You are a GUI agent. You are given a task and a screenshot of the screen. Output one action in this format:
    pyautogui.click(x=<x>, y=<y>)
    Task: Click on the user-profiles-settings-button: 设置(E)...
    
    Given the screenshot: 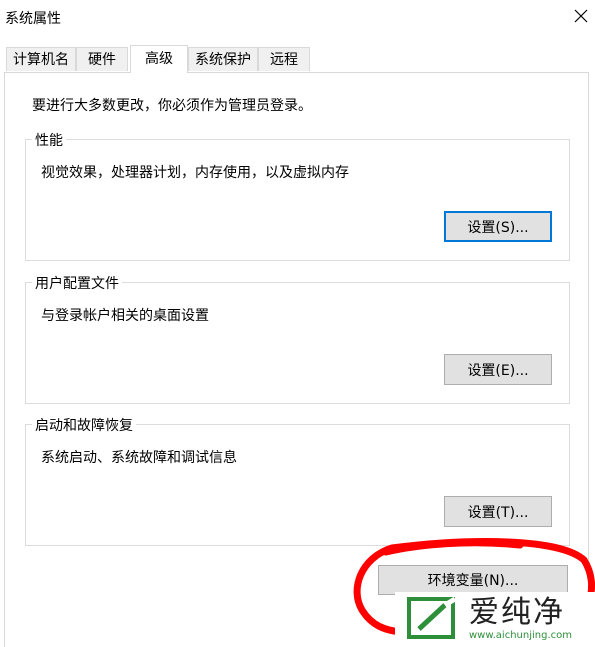 What is the action you would take?
    pyautogui.click(x=498, y=369)
    